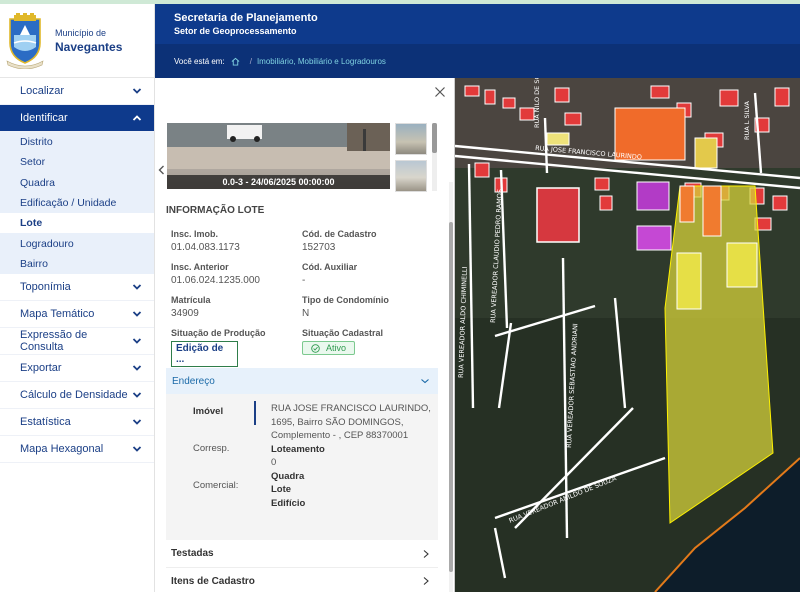 This screenshot has width=800, height=592. Describe the element at coordinates (77, 223) in the screenshot. I see `submenu-item-lote: Lote` at that location.